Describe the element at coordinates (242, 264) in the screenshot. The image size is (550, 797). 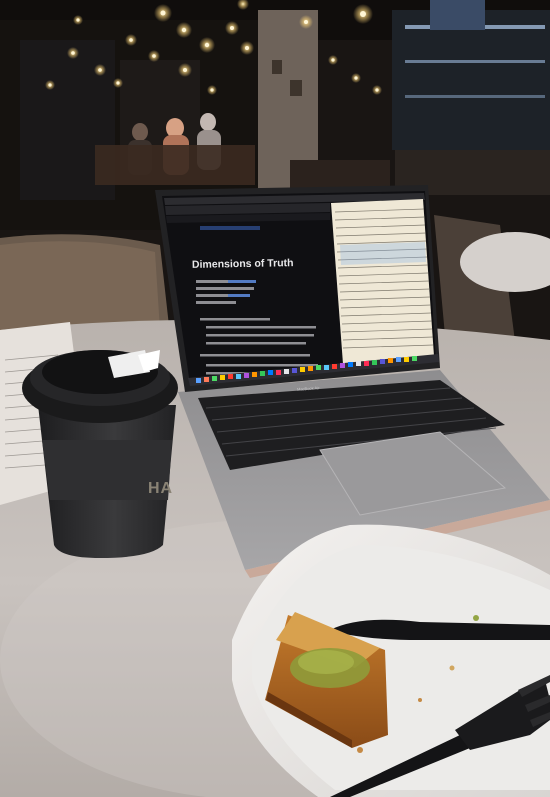
I see `notes-page-title: Dimensions of Truth` at that location.